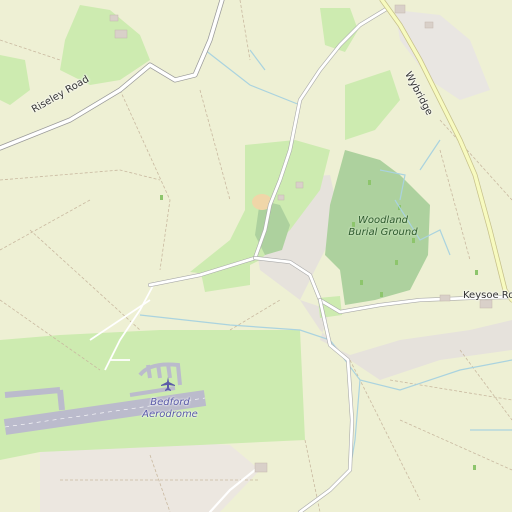 The height and width of the screenshot is (512, 512). I want to click on woodland-label-line1: Woodland, so click(383, 220).